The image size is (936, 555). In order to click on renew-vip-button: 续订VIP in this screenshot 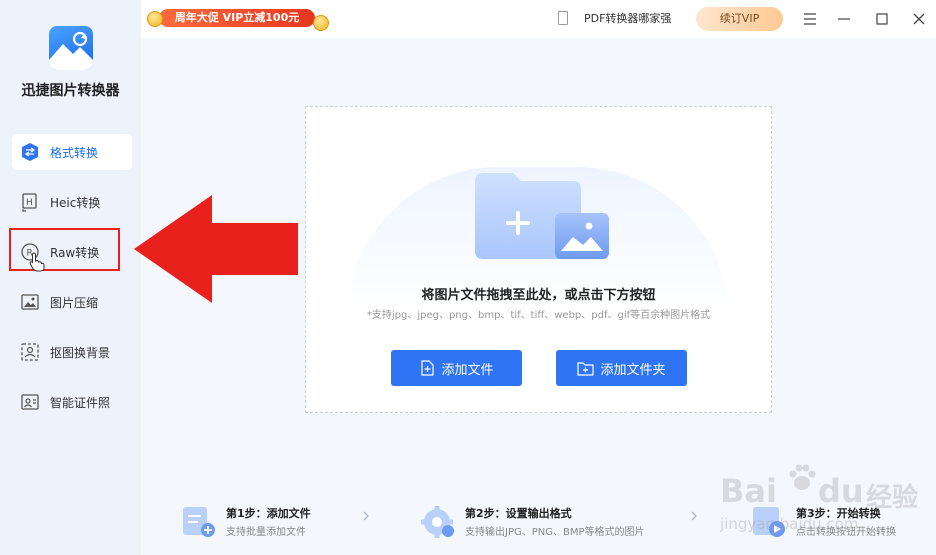, I will do `click(739, 19)`.